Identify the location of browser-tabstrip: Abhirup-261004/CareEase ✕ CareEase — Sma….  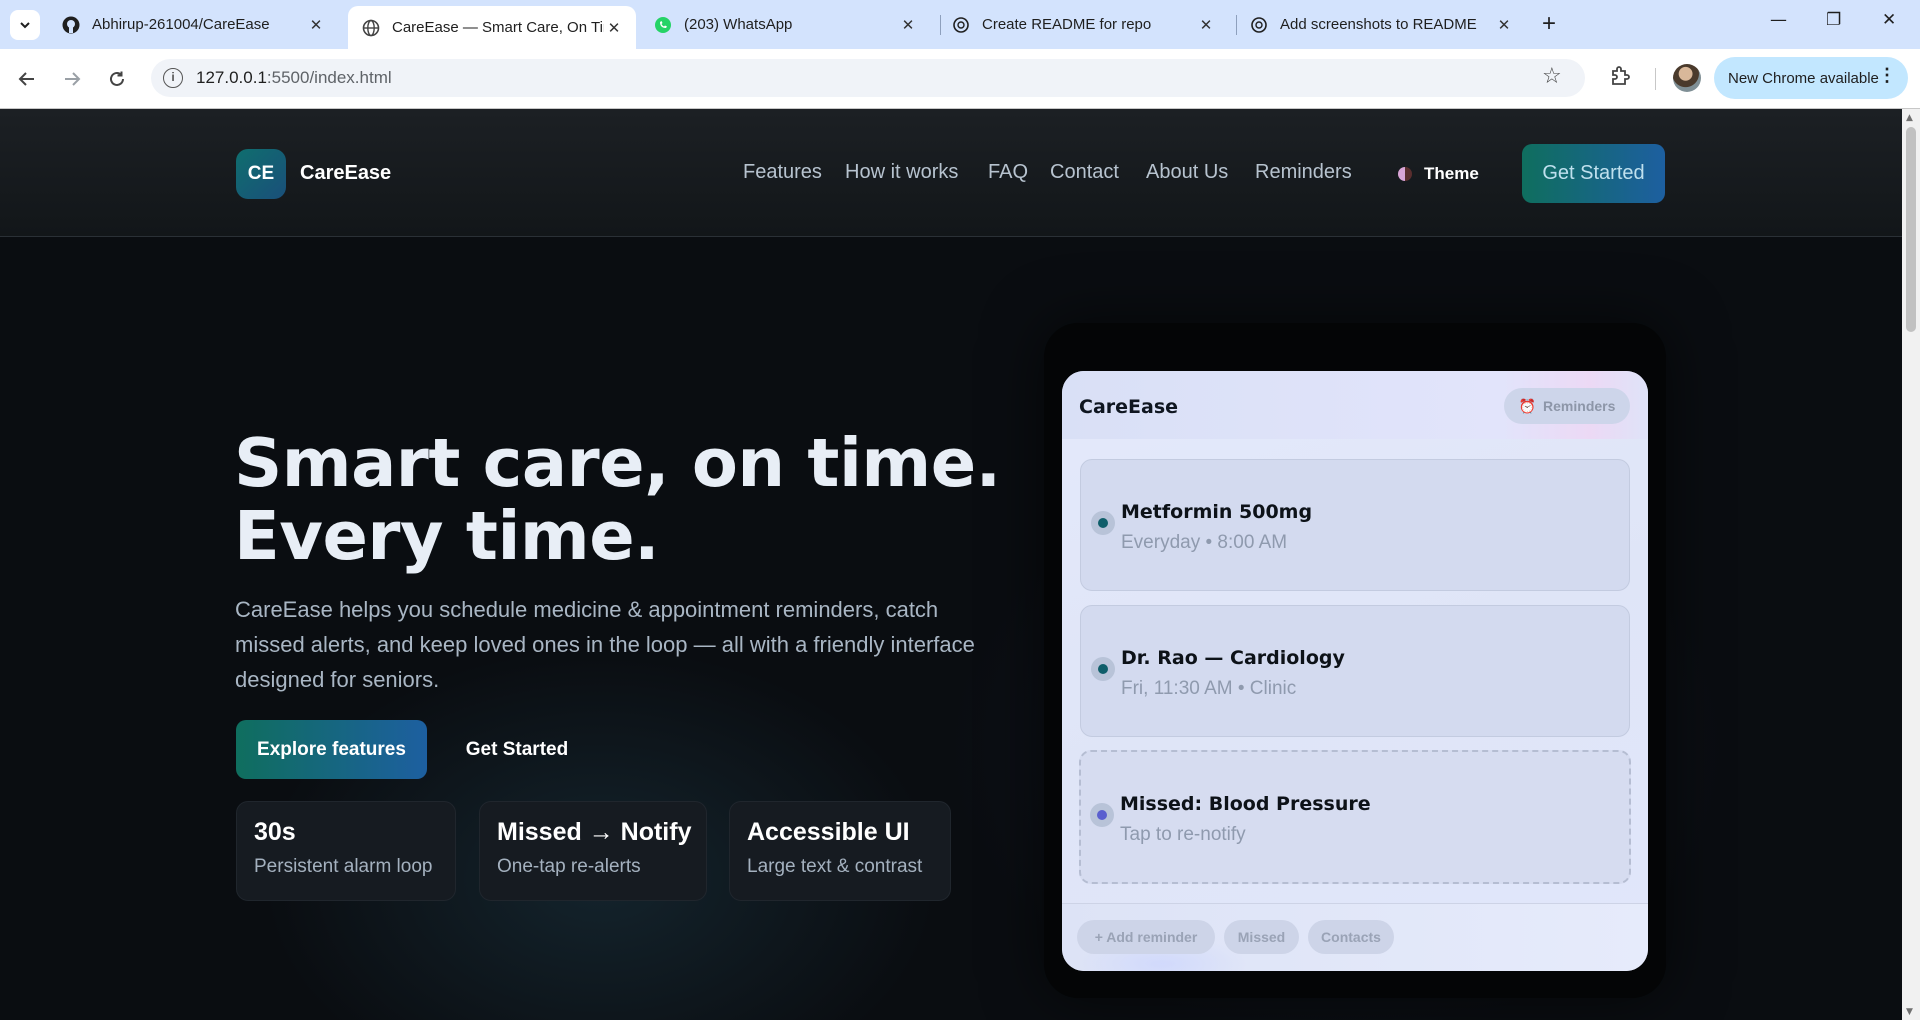
(960, 24).